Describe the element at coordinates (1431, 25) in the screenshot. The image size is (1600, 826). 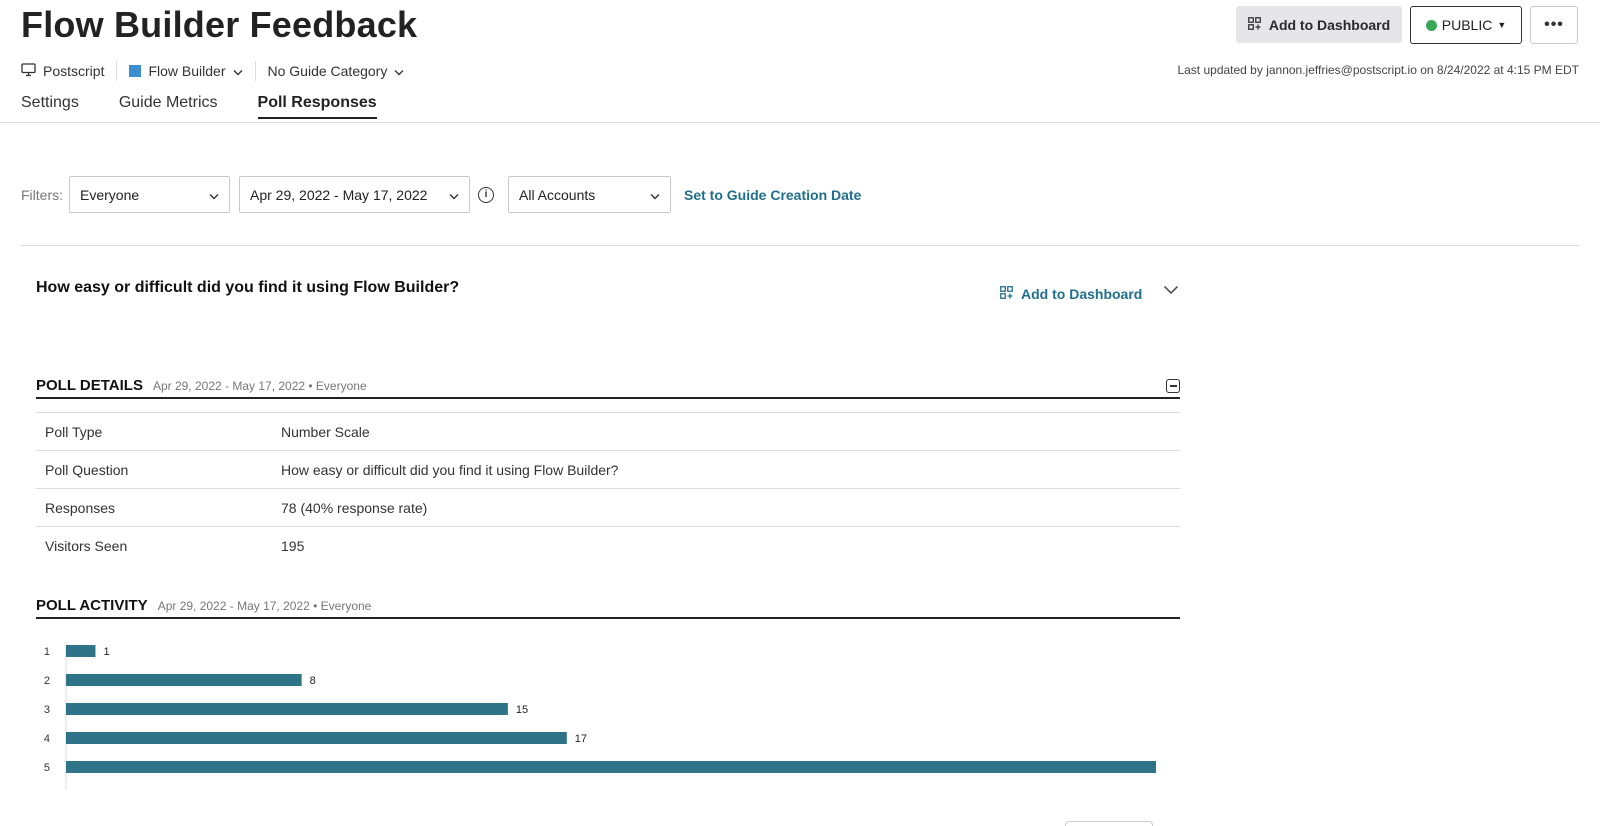
I see `status-dot-icon` at that location.